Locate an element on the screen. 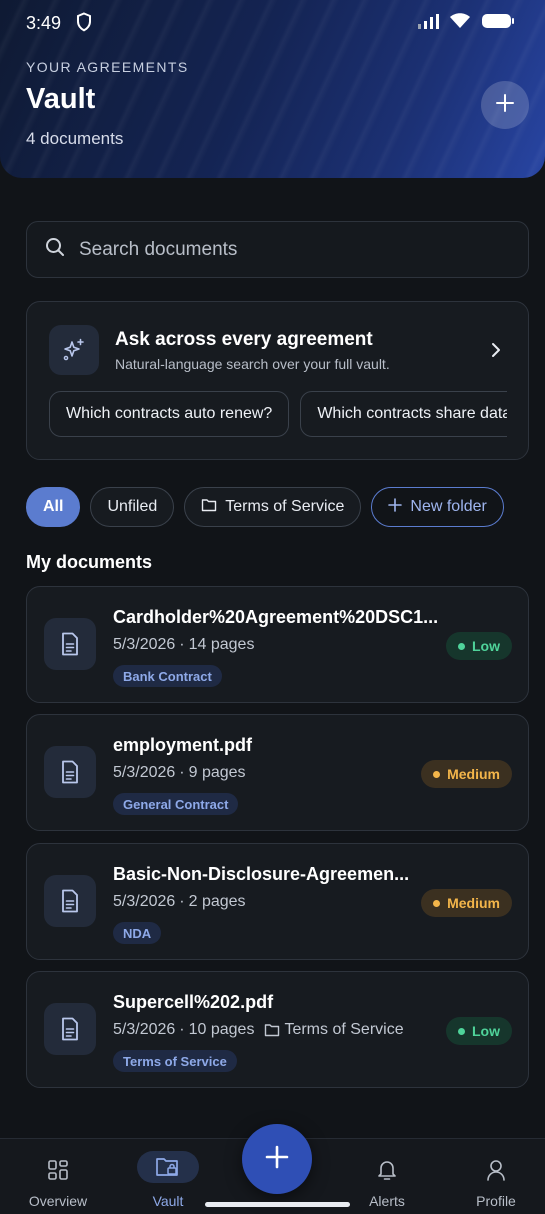 The image size is (545, 1214). filter-unfiled: Unfiled is located at coordinates (132, 507).